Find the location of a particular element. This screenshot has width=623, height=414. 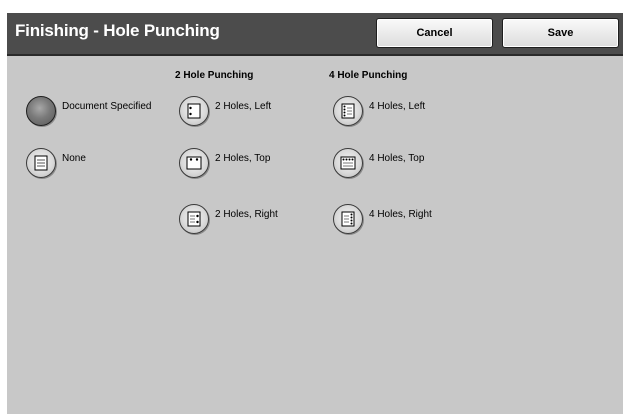

option-2-holes-right: 2 Holes, Right is located at coordinates (228, 219).